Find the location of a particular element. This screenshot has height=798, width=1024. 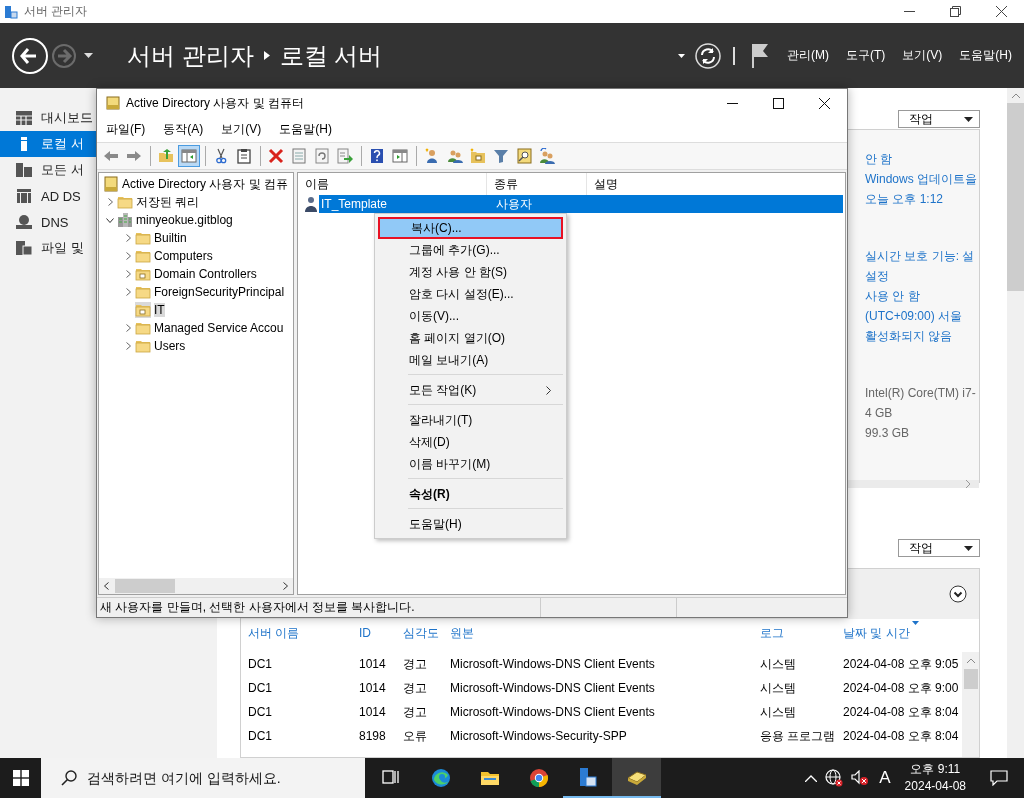

menu-item: 관리(M) is located at coordinates (808, 55).